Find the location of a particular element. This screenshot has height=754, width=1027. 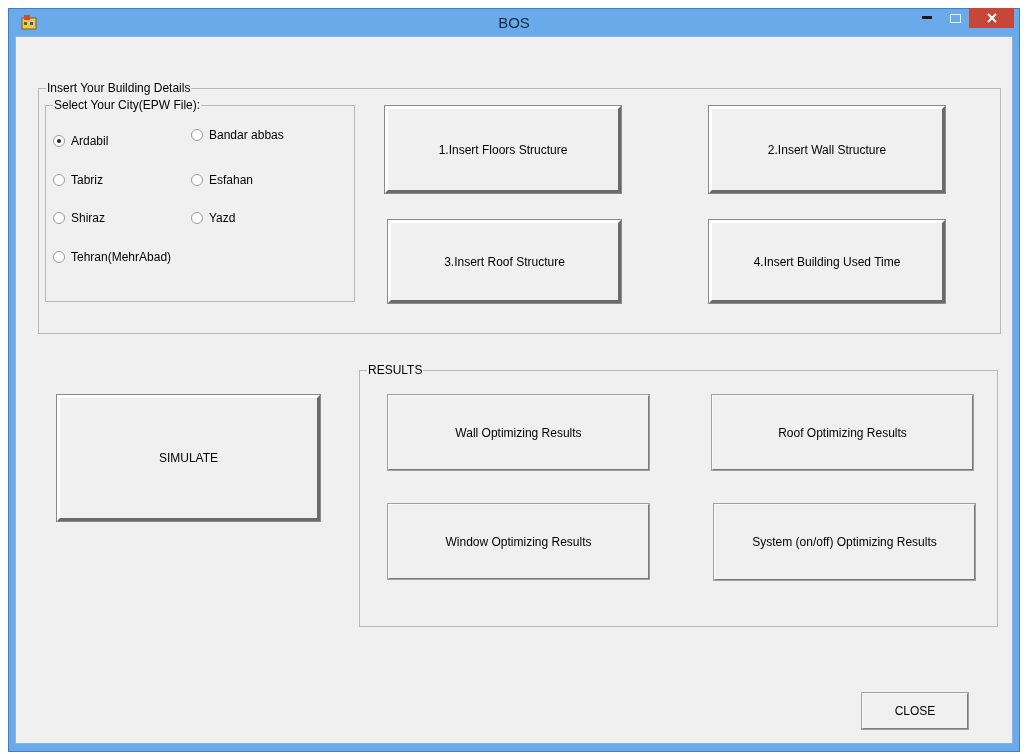

radio-option: Tehran(MehrAbad) is located at coordinates (112, 257).